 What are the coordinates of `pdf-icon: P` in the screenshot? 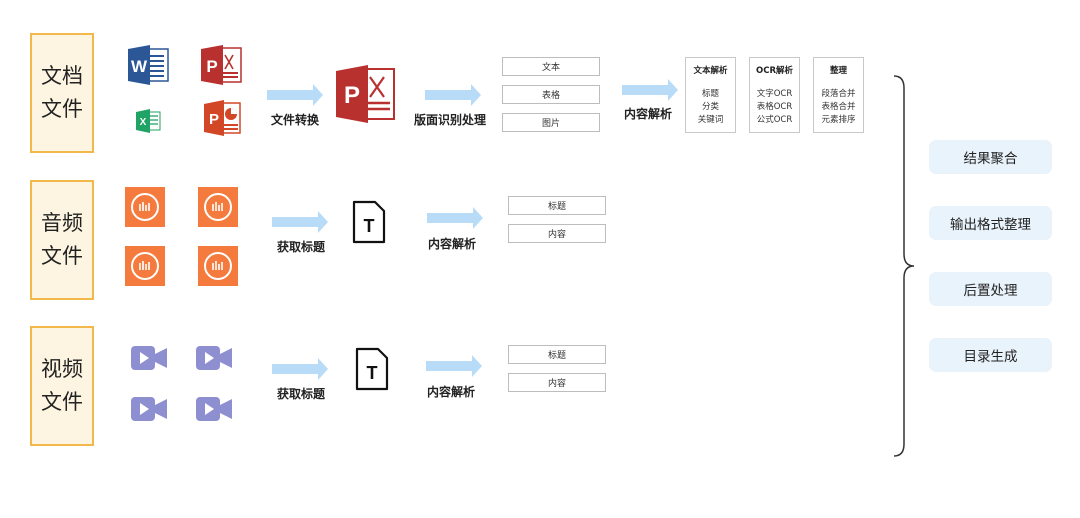 It's located at (221, 65).